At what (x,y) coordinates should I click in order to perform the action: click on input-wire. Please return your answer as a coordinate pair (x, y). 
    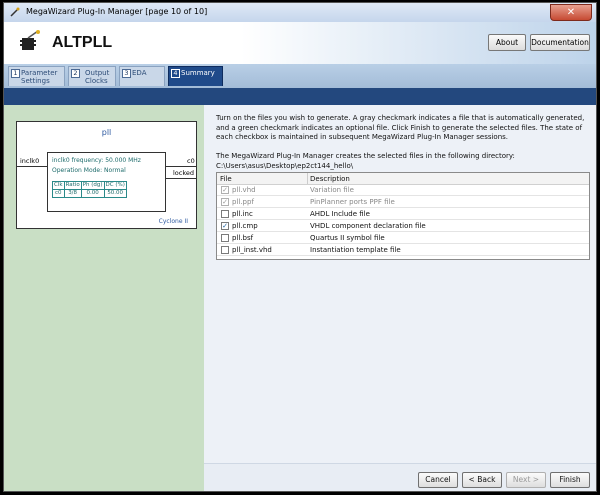
    Looking at the image, I should click on (32, 166).